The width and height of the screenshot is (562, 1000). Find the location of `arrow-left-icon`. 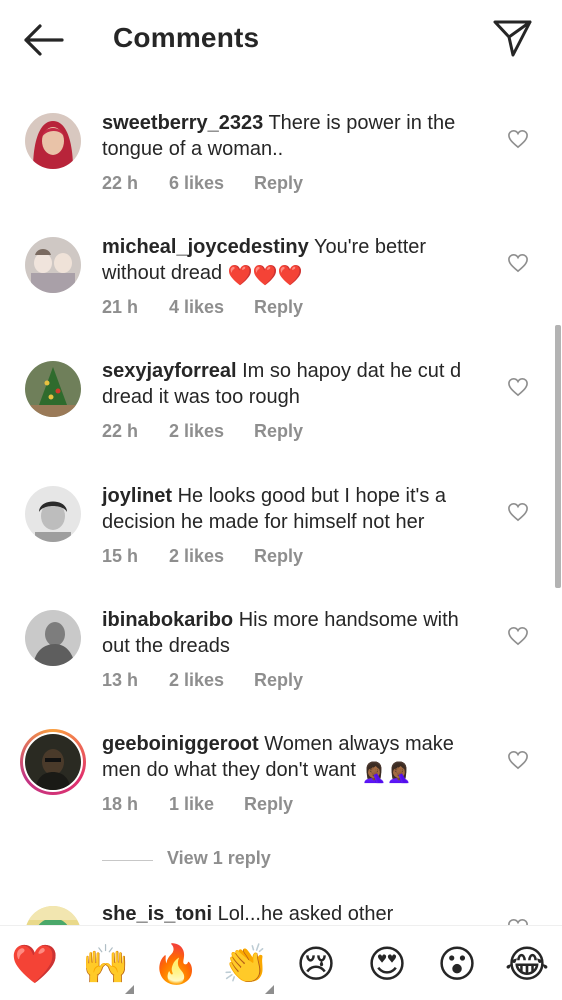

arrow-left-icon is located at coordinates (44, 40).